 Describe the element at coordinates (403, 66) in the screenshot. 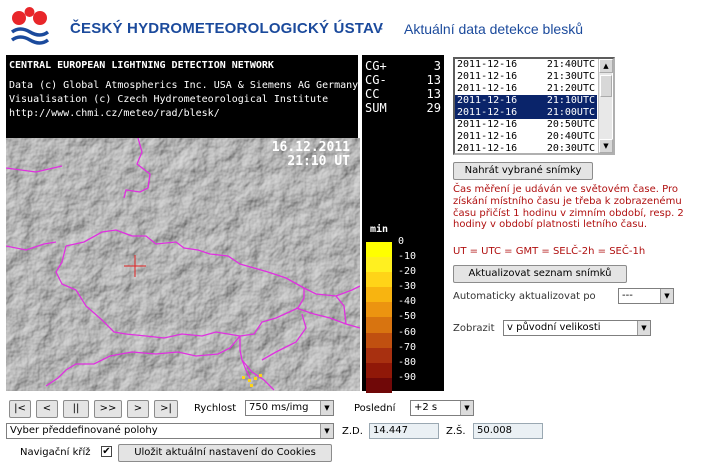

I see `count-row-cg-plus: CG+ 3` at that location.